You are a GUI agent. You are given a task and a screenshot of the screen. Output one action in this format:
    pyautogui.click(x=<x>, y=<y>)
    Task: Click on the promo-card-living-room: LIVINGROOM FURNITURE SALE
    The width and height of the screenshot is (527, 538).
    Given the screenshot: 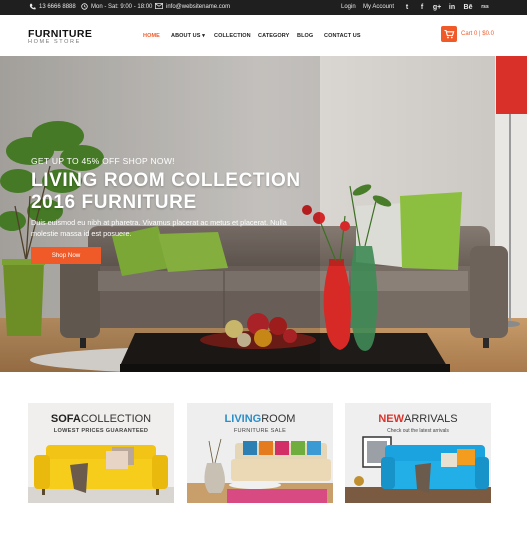 What is the action you would take?
    pyautogui.click(x=260, y=453)
    